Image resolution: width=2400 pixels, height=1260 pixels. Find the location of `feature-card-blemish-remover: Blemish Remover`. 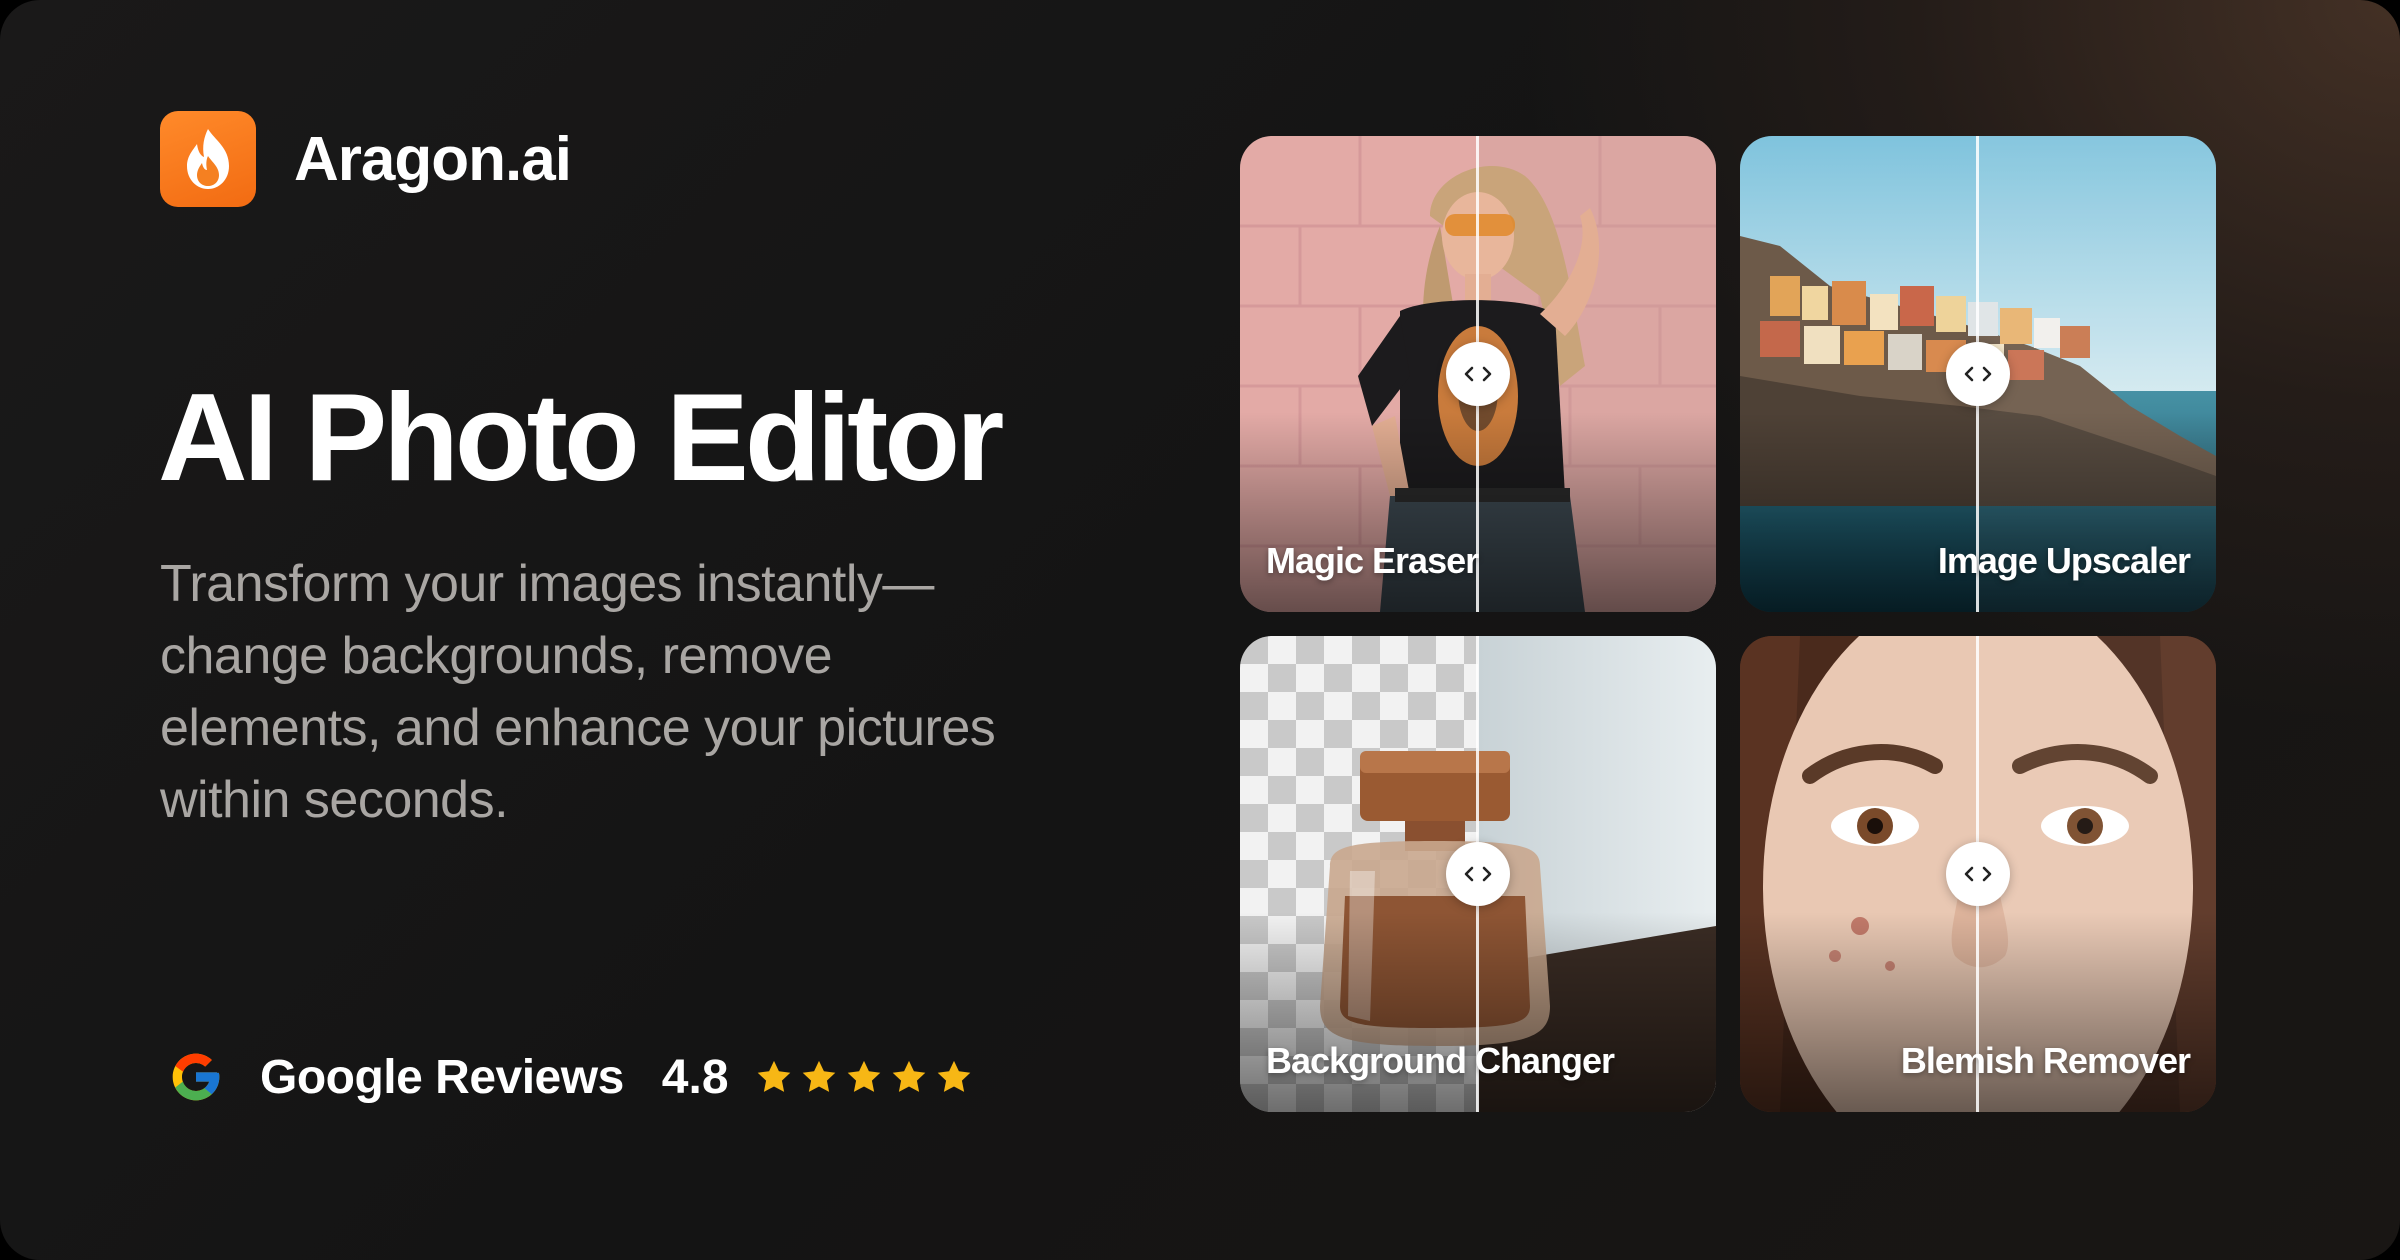

feature-card-blemish-remover: Blemish Remover is located at coordinates (1978, 874).